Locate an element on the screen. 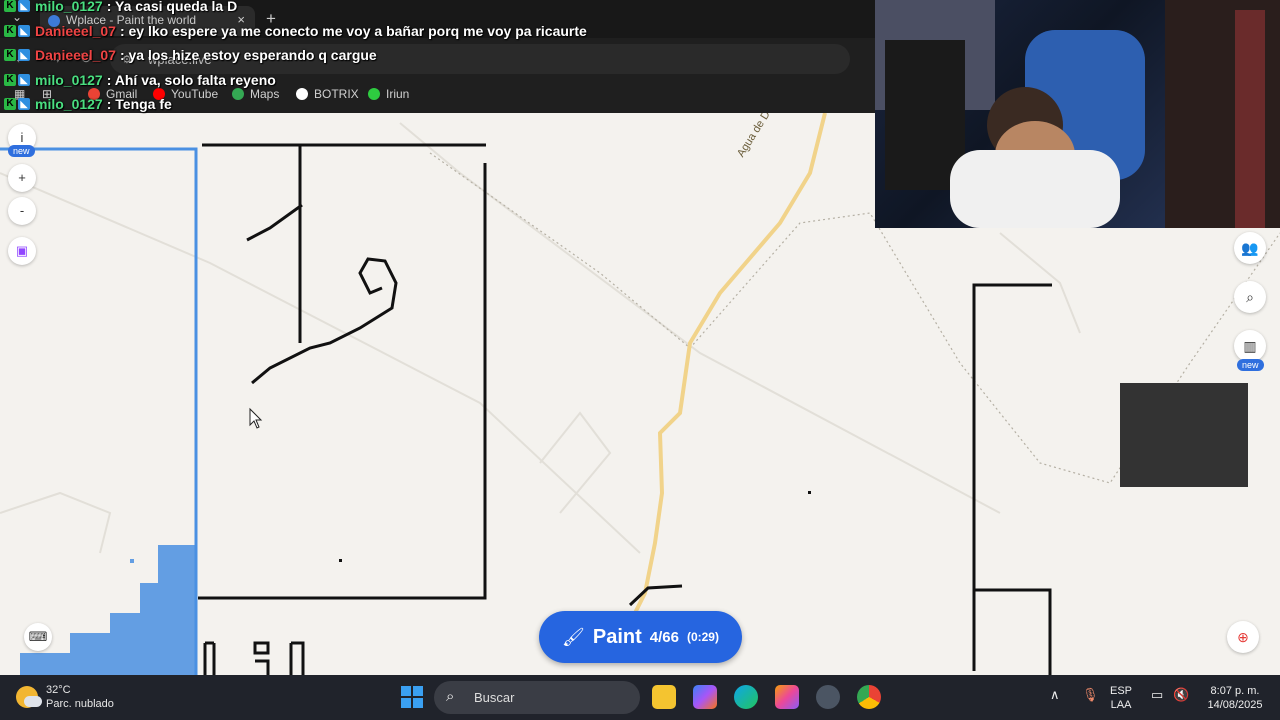  instagram-icon is located at coordinates (787, 697).